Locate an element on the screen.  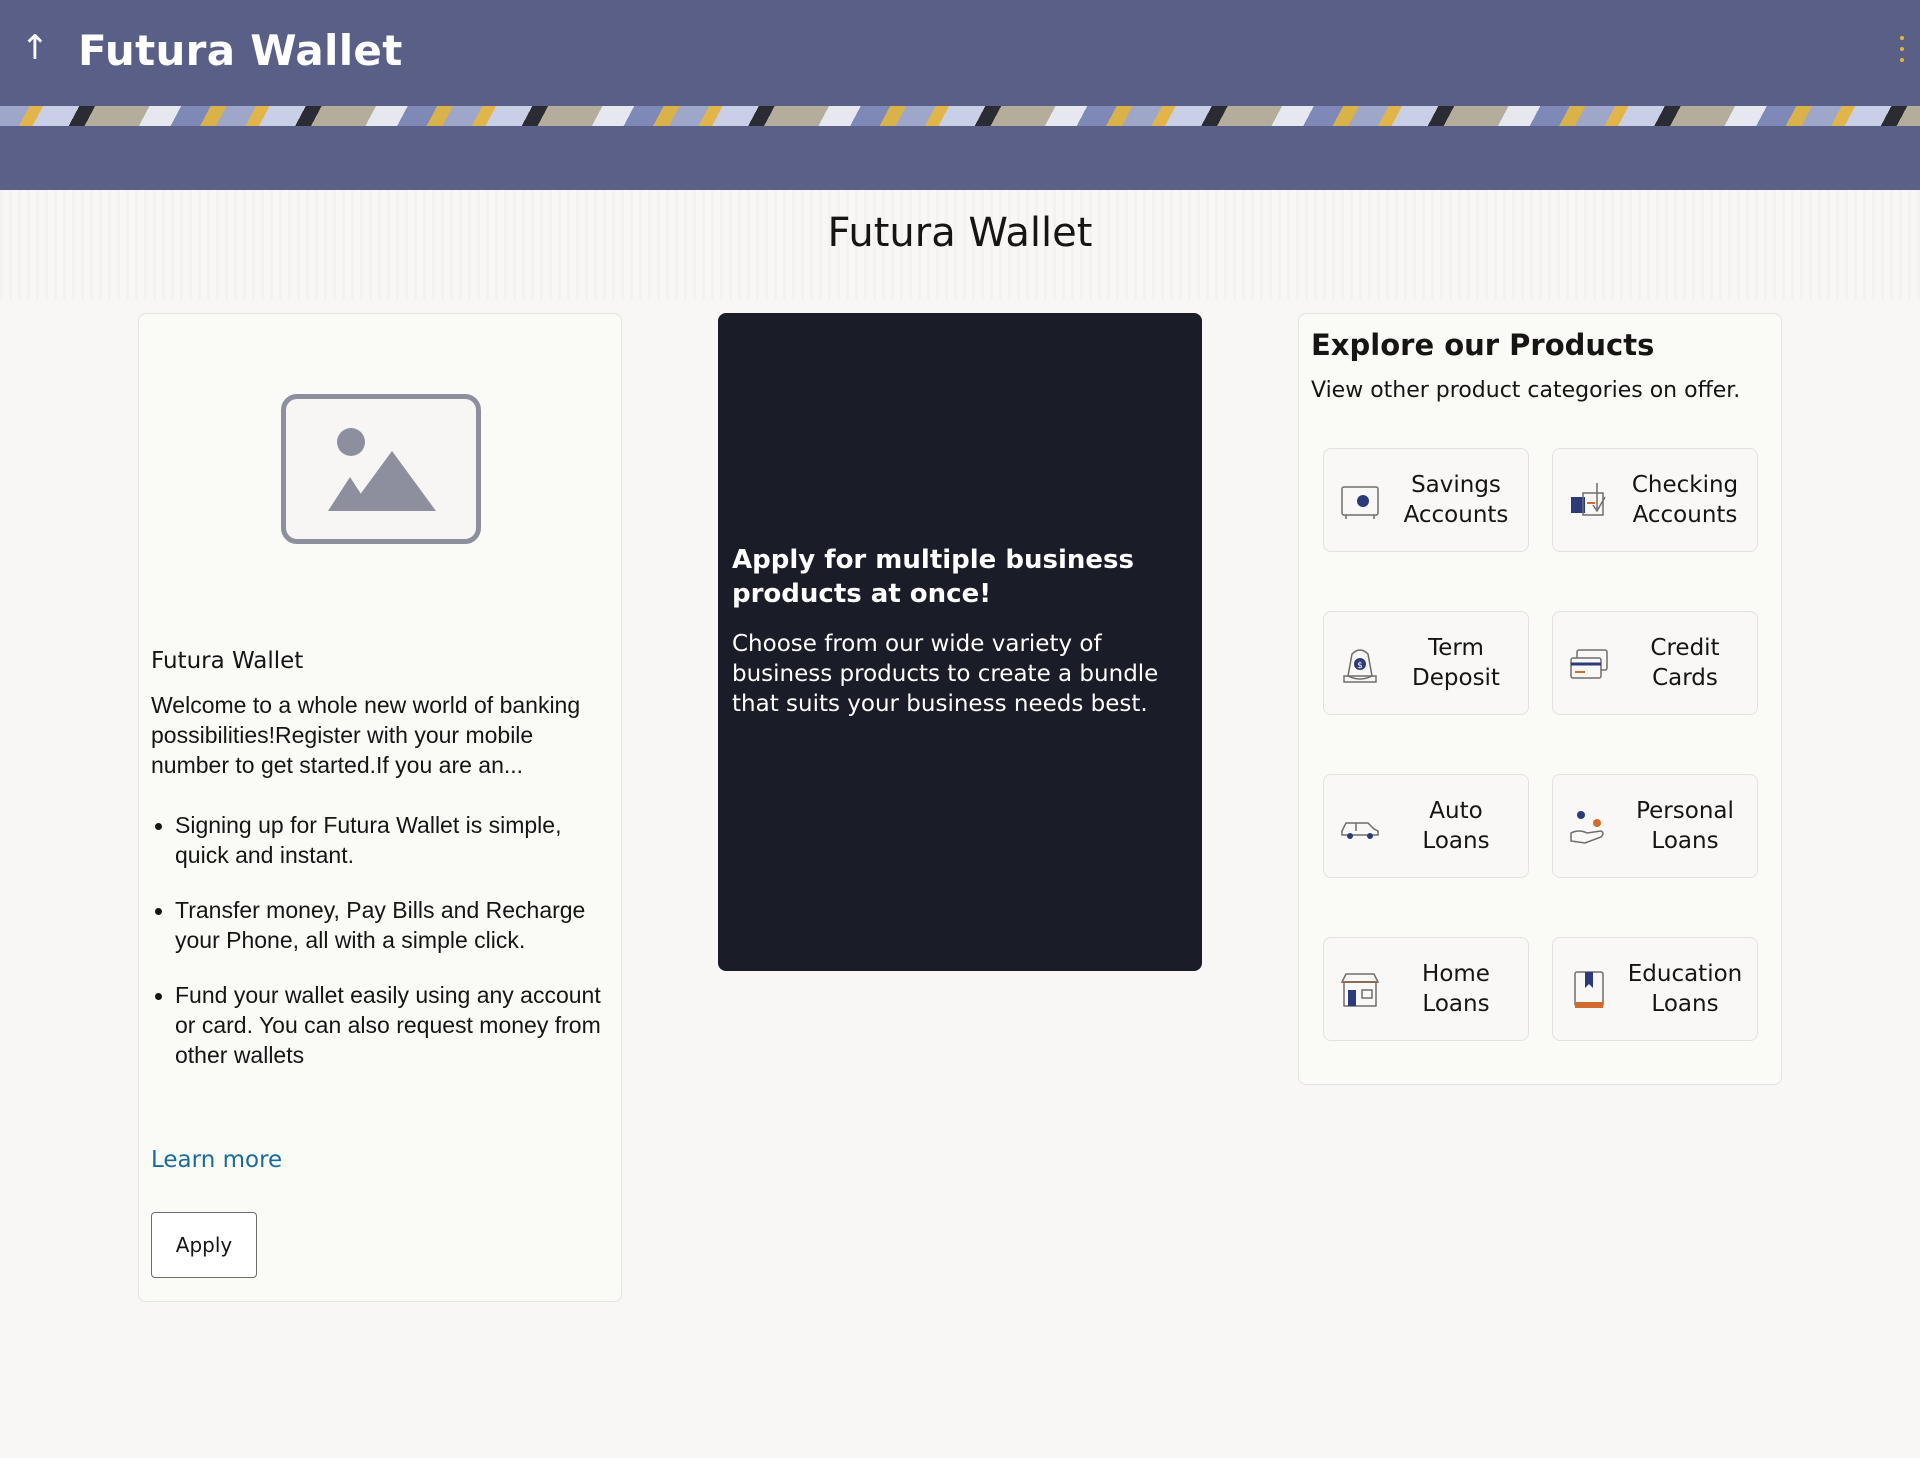
term-deposit-icon: $ is located at coordinates (1360, 666).